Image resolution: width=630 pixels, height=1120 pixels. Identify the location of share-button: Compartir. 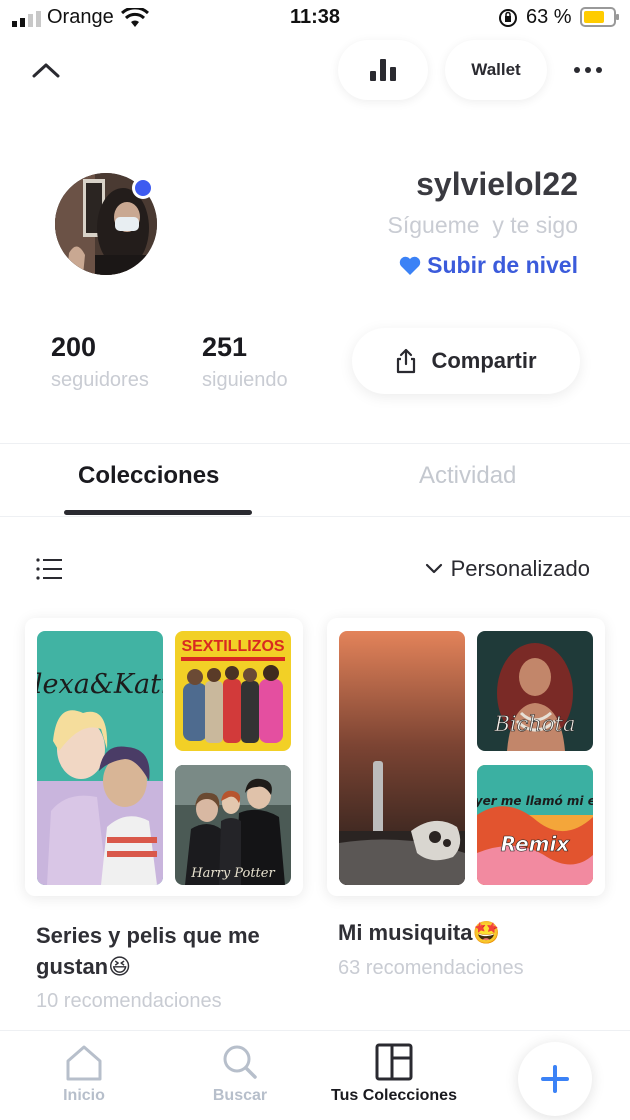
(466, 361).